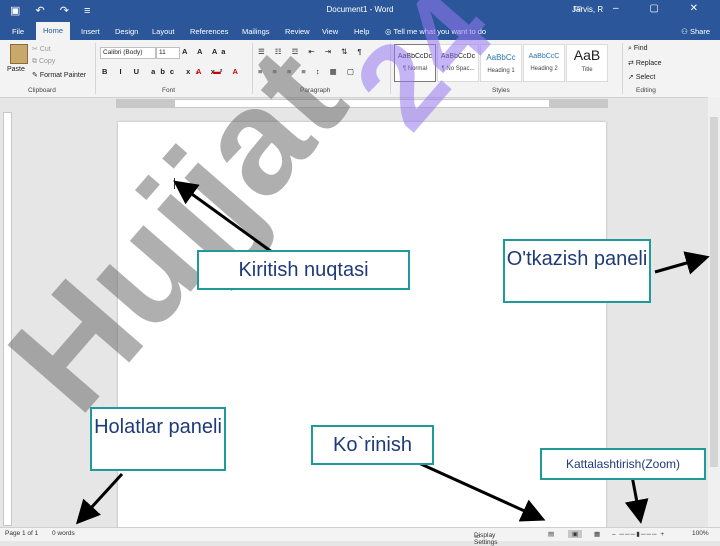 Image resolution: width=720 pixels, height=546 pixels. I want to click on callout-zoom: Kattalashtirish(Zoom), so click(623, 464).